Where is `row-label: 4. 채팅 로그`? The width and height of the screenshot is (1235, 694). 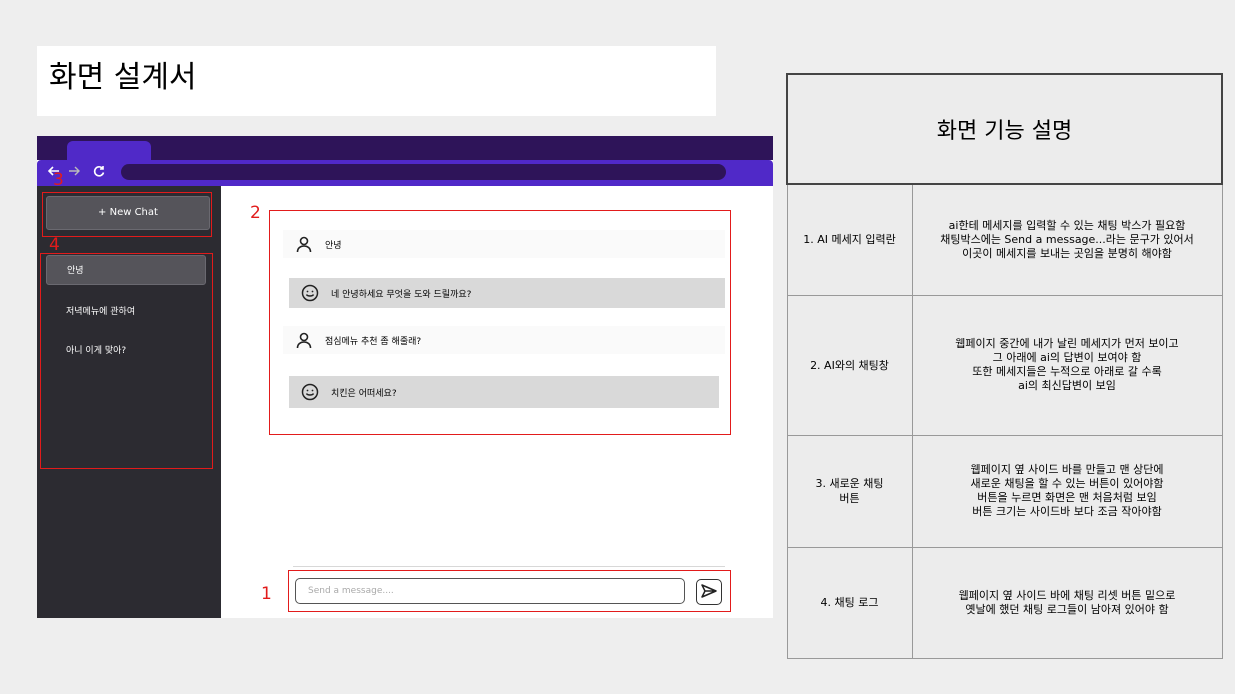
row-label: 4. 채팅 로그 is located at coordinates (849, 602).